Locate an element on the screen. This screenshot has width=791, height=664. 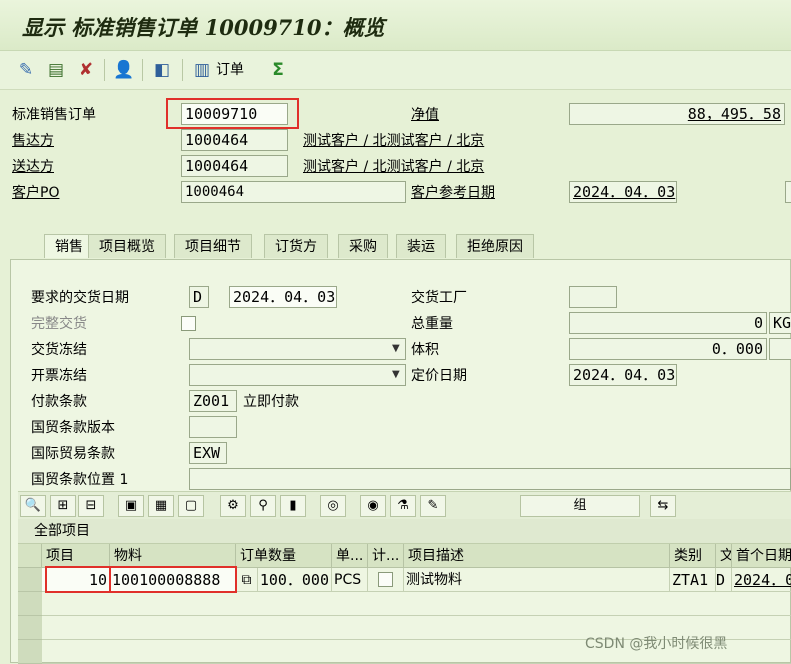
incoterms-location-field is located at coordinates (490, 479).